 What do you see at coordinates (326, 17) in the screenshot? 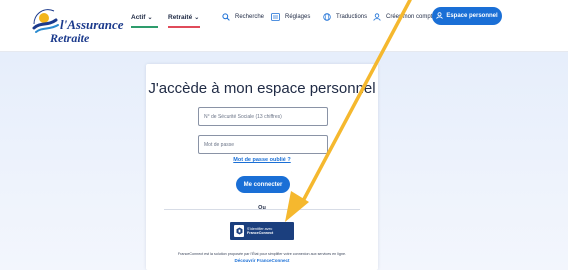
I see `globe-icon` at bounding box center [326, 17].